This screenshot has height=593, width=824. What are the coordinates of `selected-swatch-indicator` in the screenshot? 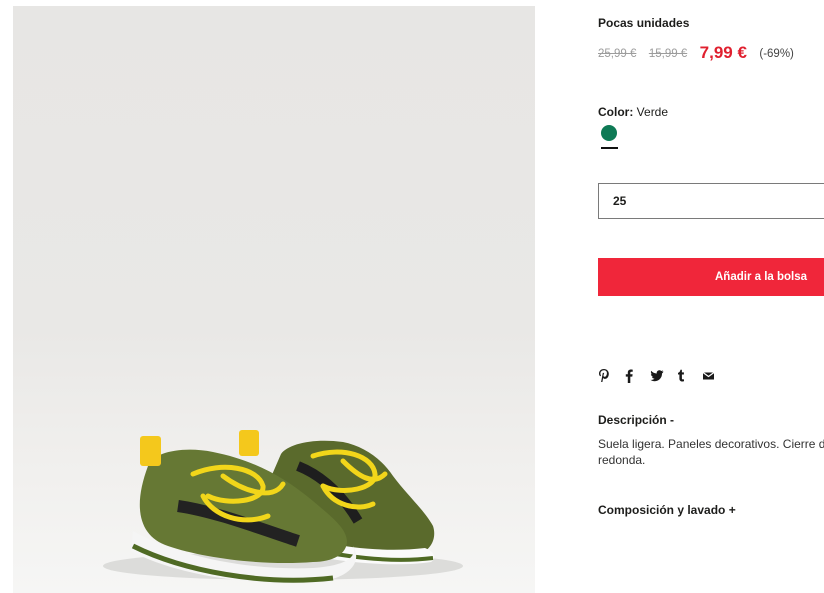 It's located at (609, 148).